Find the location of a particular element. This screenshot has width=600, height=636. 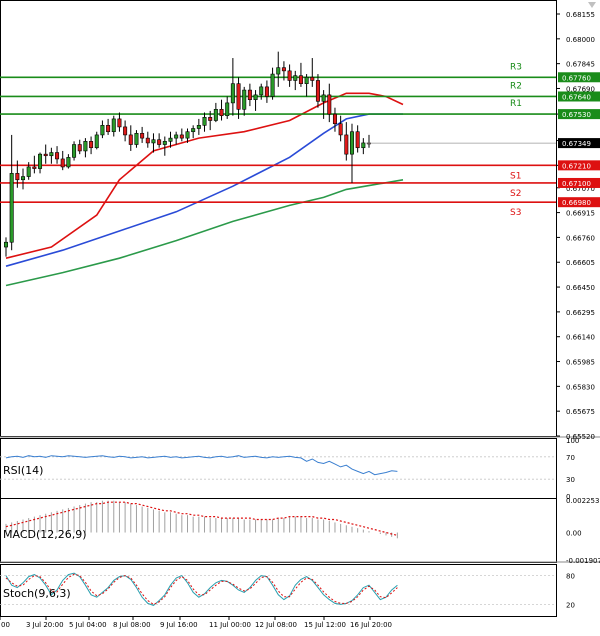

price-tick-label: 0.66760 is located at coordinates (580, 238).